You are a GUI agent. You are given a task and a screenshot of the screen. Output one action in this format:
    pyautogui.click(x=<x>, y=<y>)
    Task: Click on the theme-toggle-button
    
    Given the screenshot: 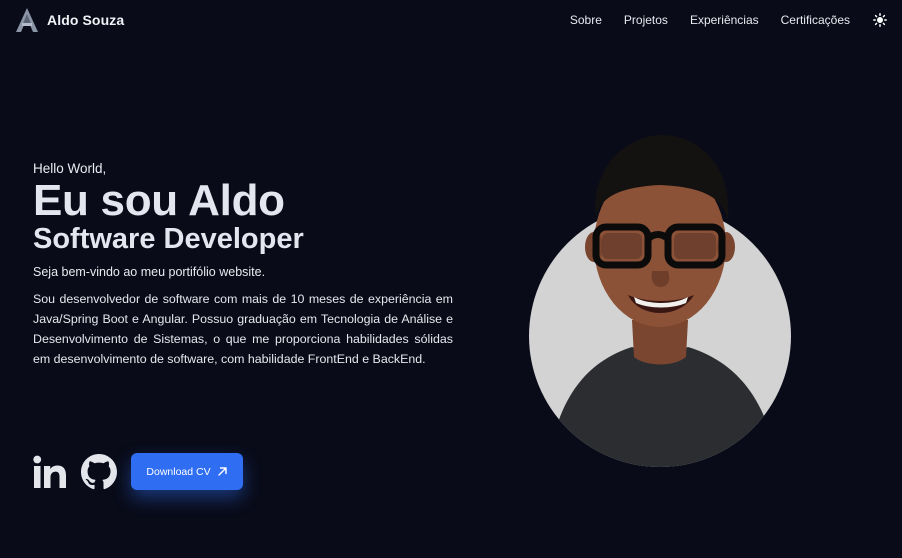 What is the action you would take?
    pyautogui.click(x=880, y=20)
    